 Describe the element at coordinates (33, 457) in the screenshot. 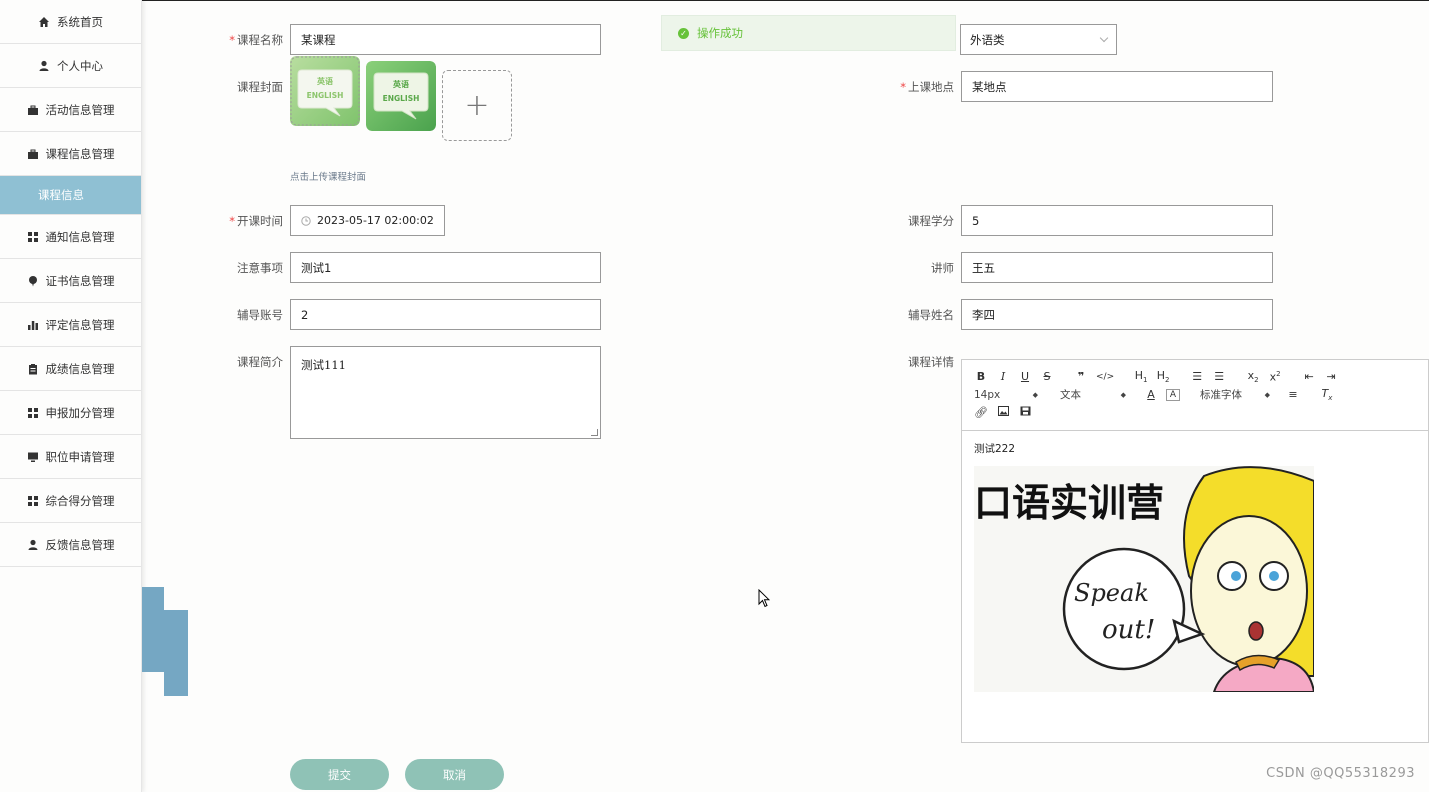

I see `monitor-icon` at that location.